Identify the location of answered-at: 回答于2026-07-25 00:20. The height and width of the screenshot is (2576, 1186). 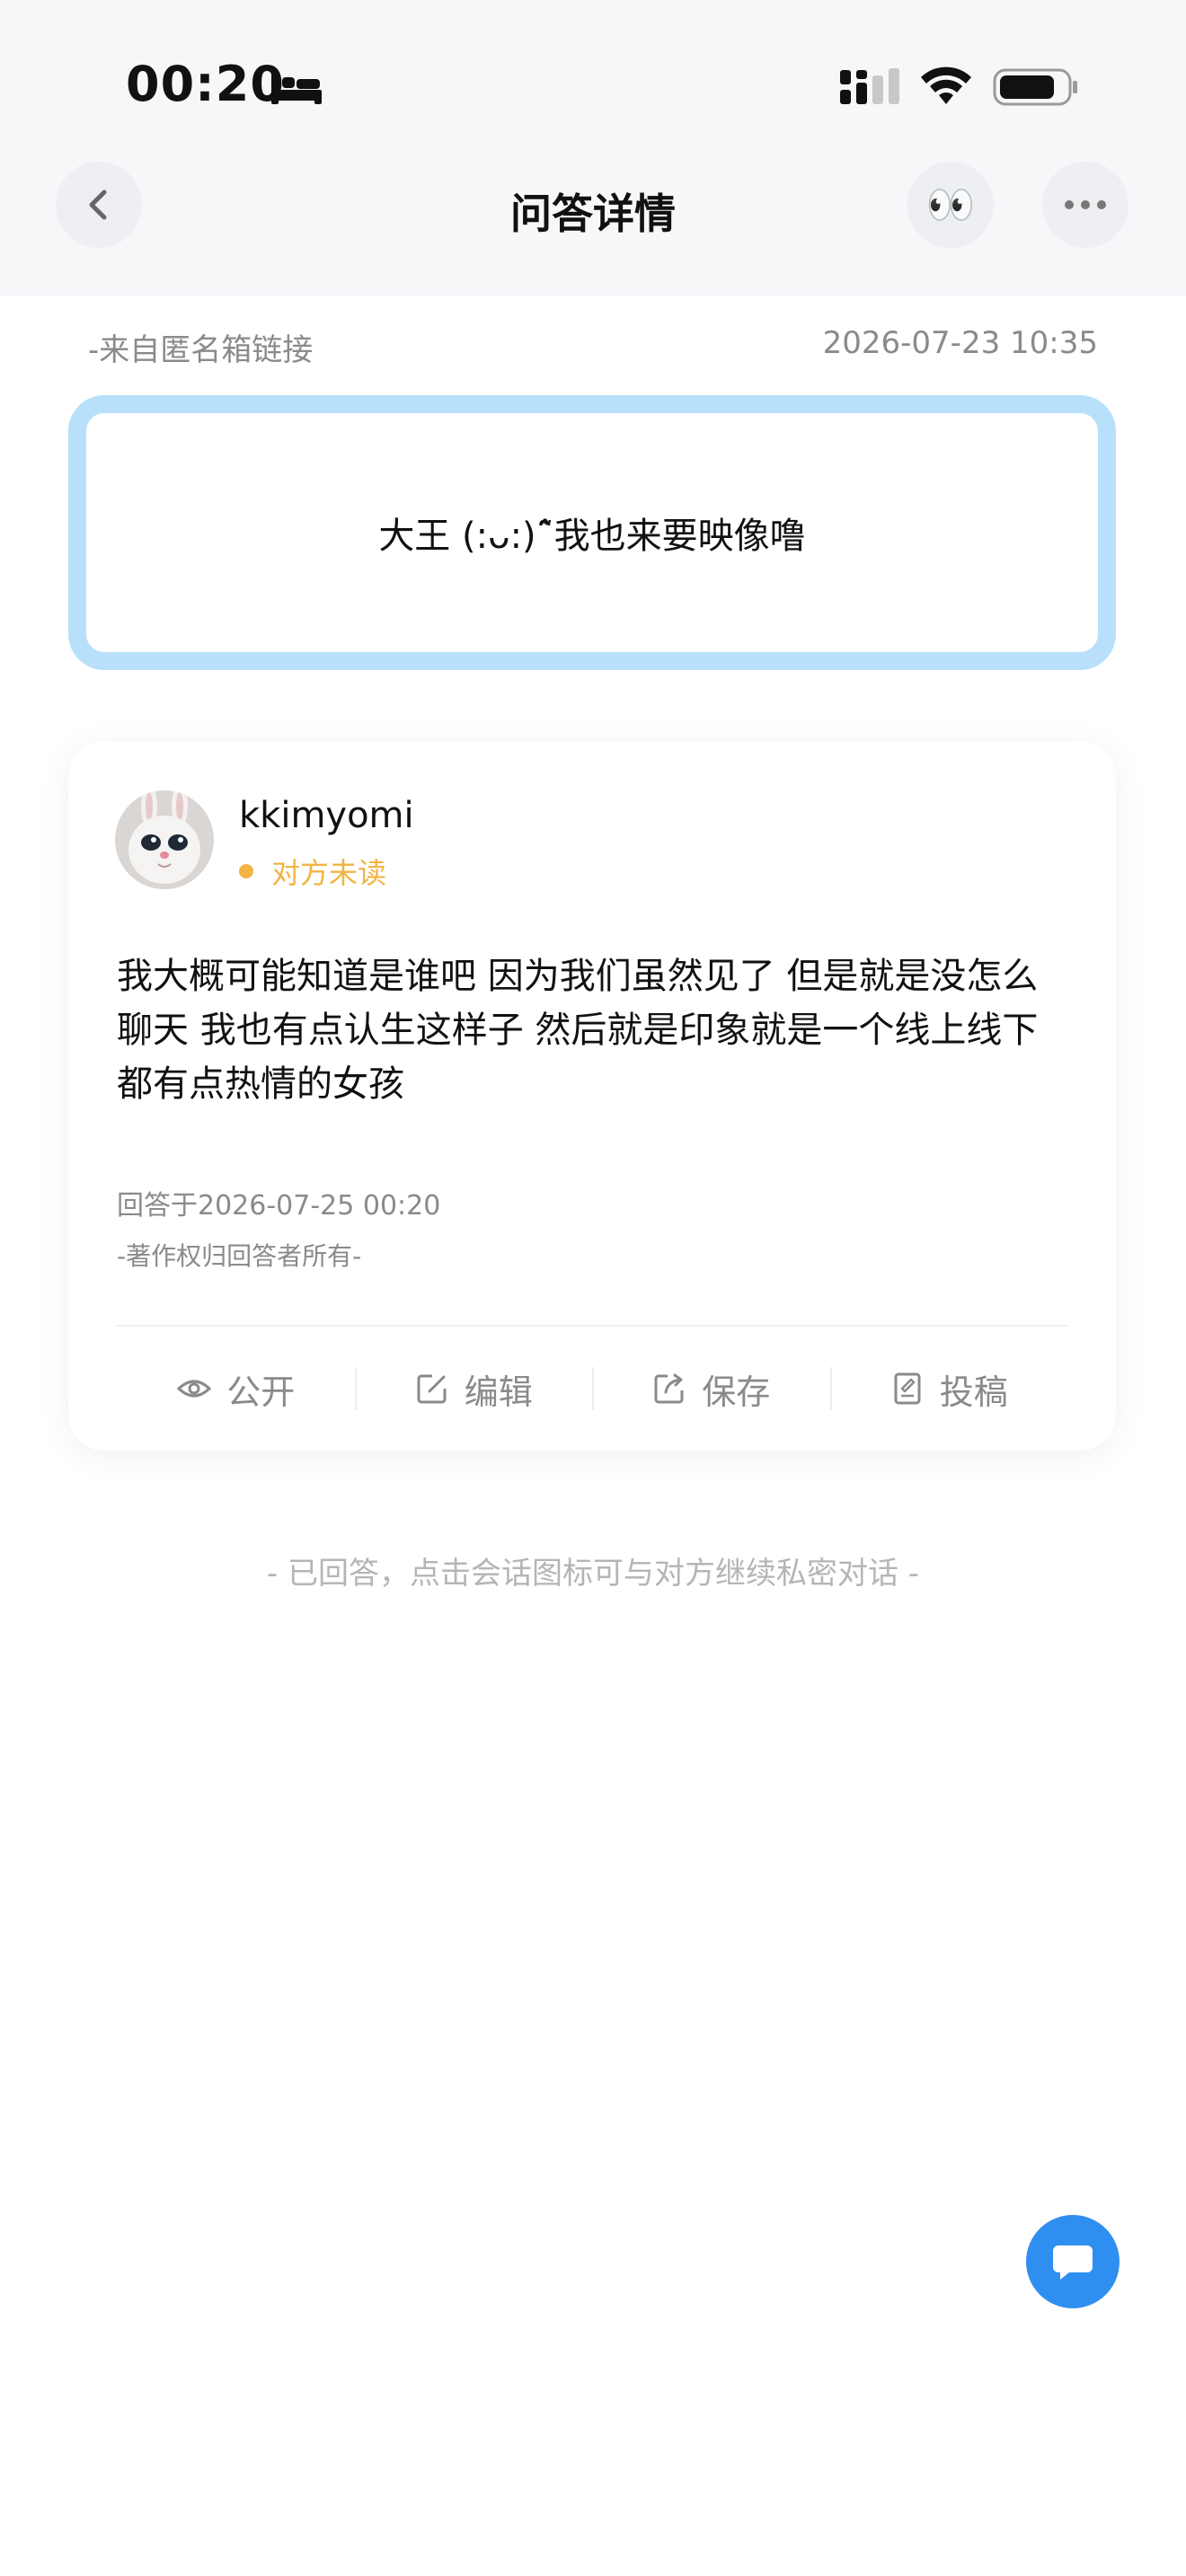
(279, 1206).